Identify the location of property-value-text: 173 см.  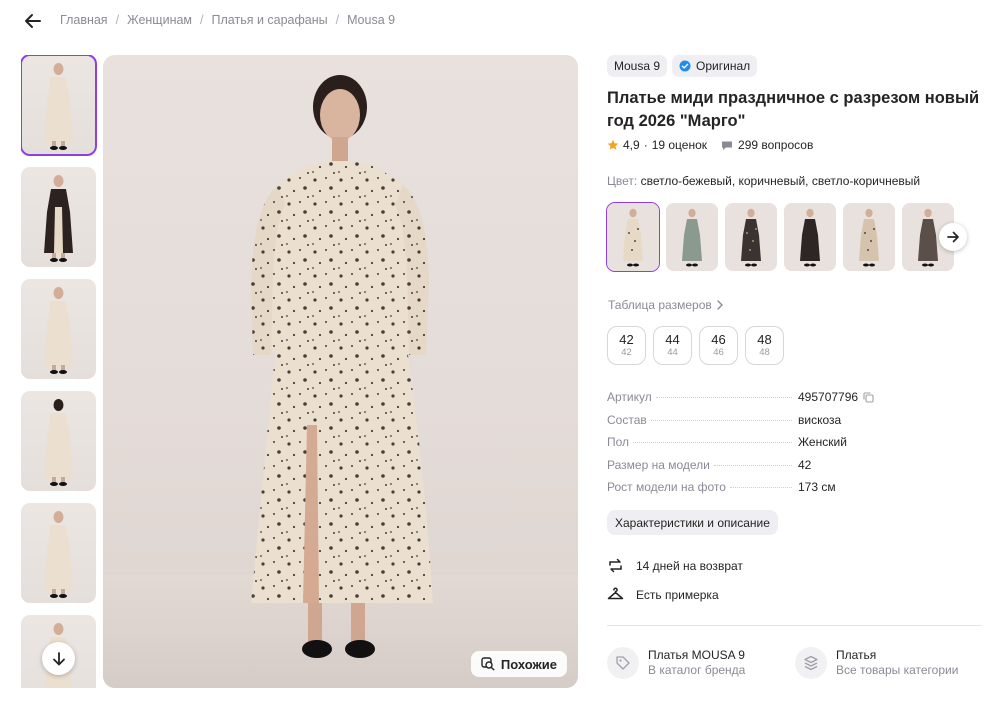
(817, 487).